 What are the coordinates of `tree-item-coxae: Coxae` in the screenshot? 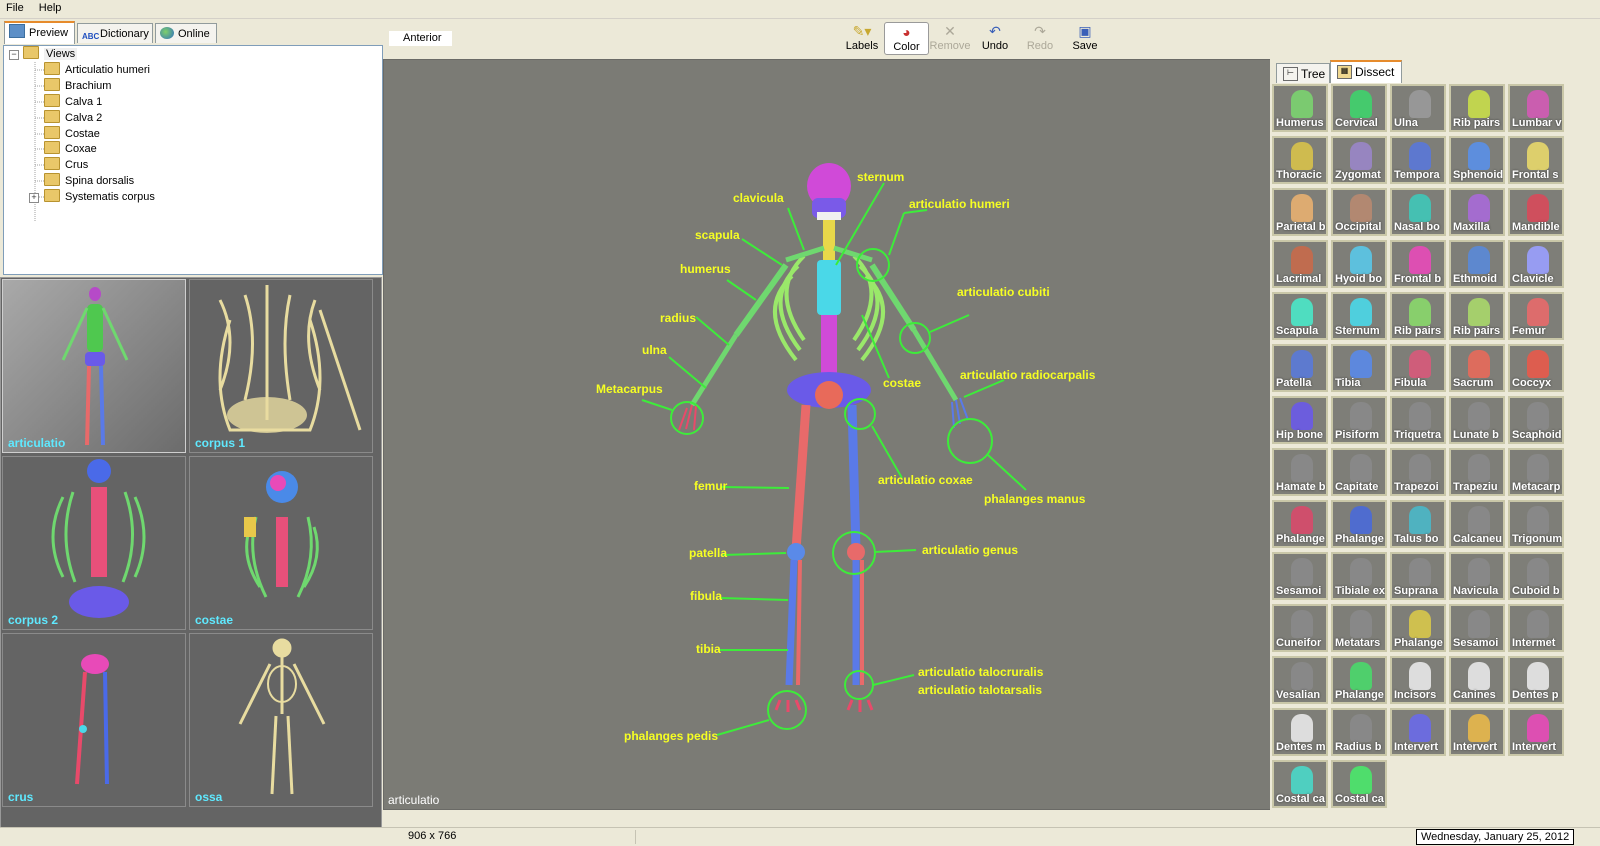 It's located at (70, 149).